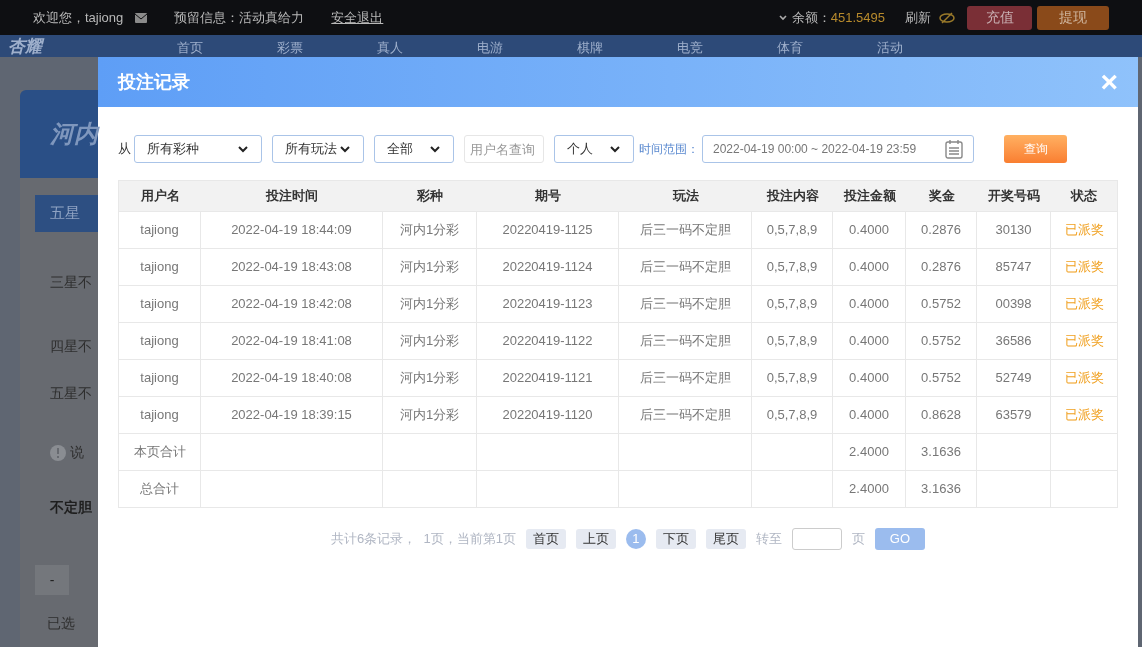 Image resolution: width=1142 pixels, height=647 pixels. Describe the element at coordinates (858, 539) in the screenshot. I see `page-unit: 页` at that location.